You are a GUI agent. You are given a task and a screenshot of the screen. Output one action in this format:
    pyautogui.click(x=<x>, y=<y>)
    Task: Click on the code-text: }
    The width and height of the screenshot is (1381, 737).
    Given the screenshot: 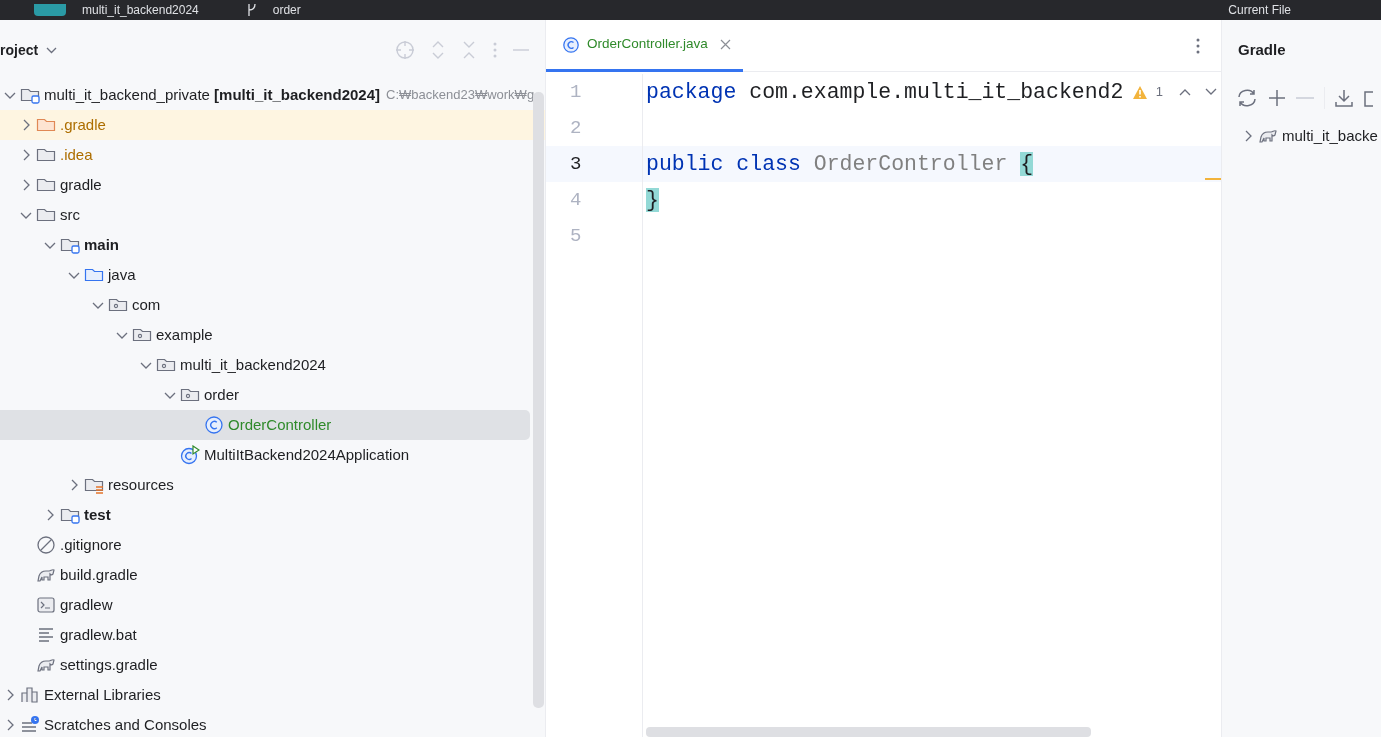 What is the action you would take?
    pyautogui.click(x=652, y=200)
    